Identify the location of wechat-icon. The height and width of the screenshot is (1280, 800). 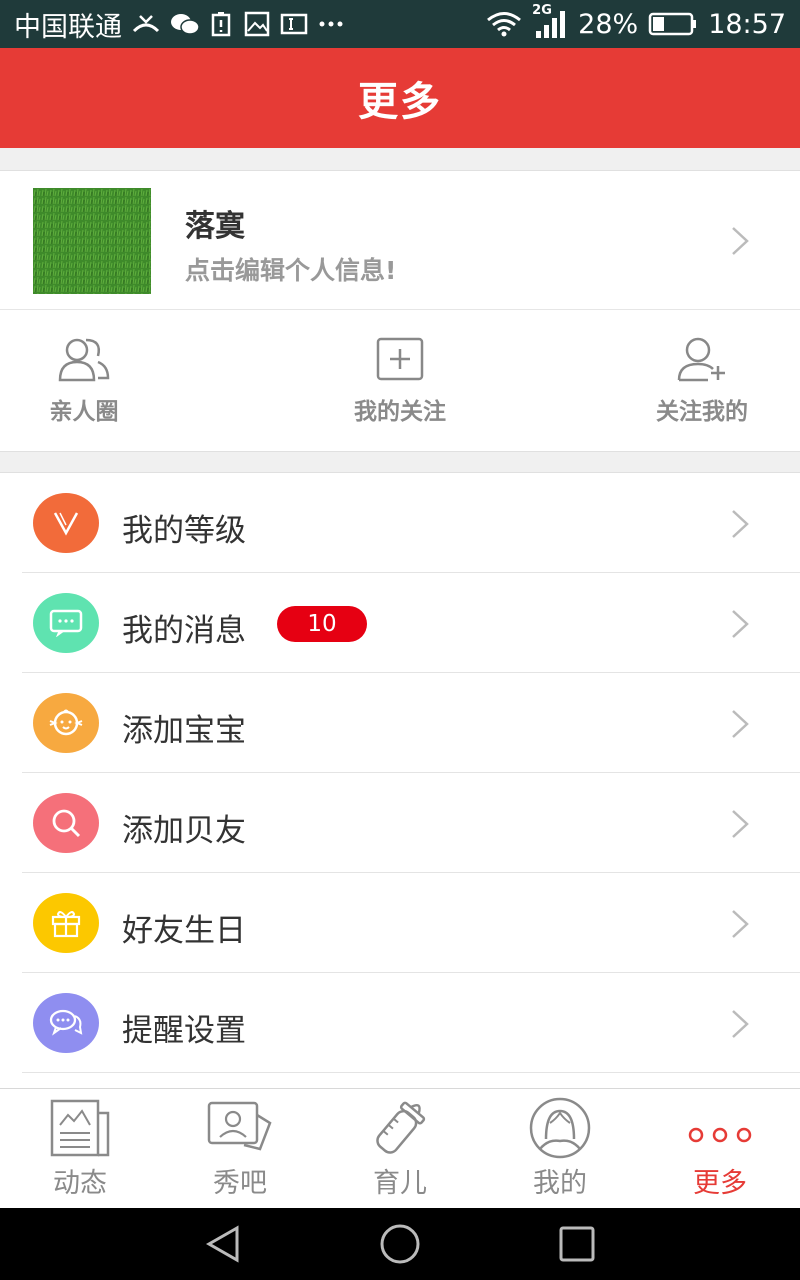
(185, 24).